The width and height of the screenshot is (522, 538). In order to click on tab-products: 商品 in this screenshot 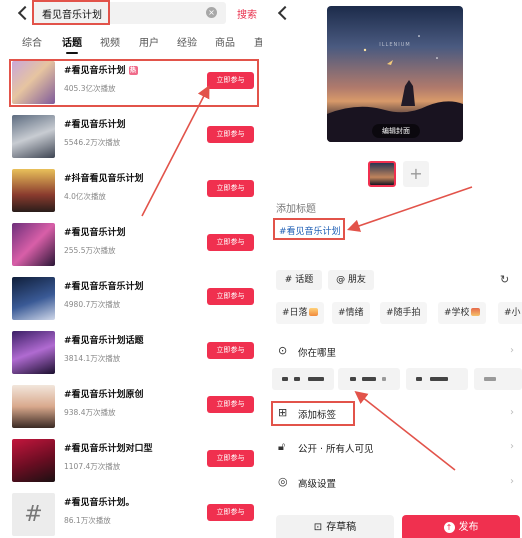, I will do `click(225, 41)`.